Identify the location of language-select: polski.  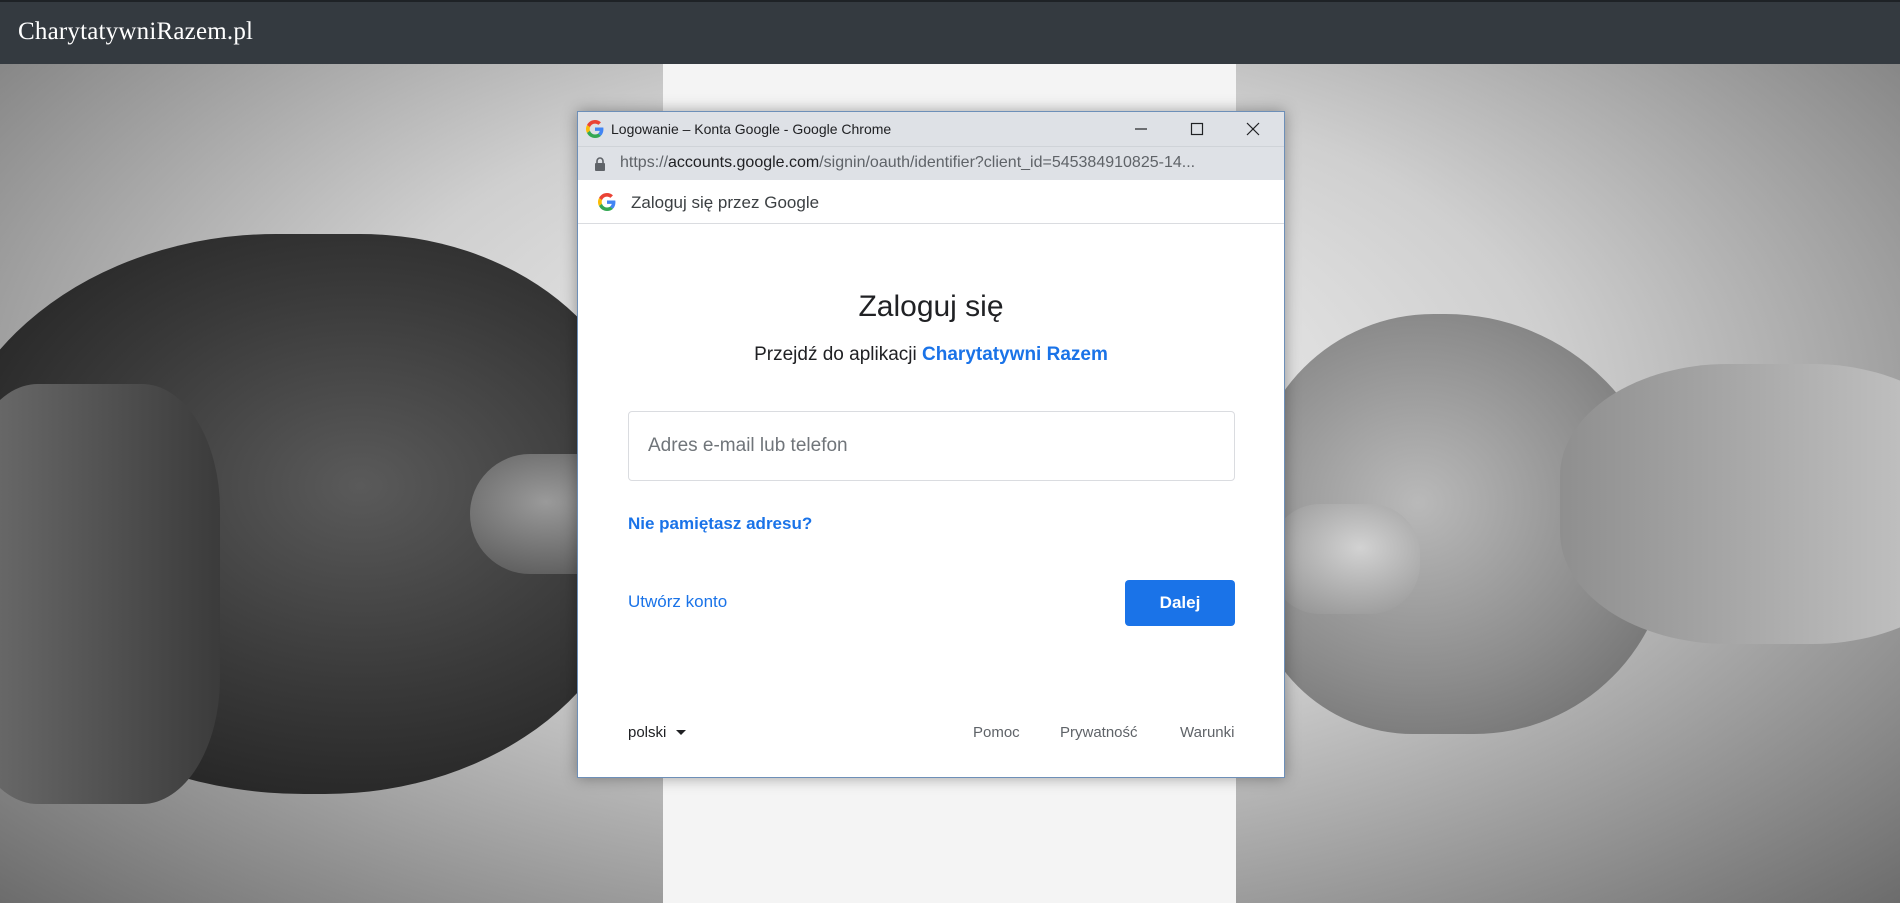
(657, 732).